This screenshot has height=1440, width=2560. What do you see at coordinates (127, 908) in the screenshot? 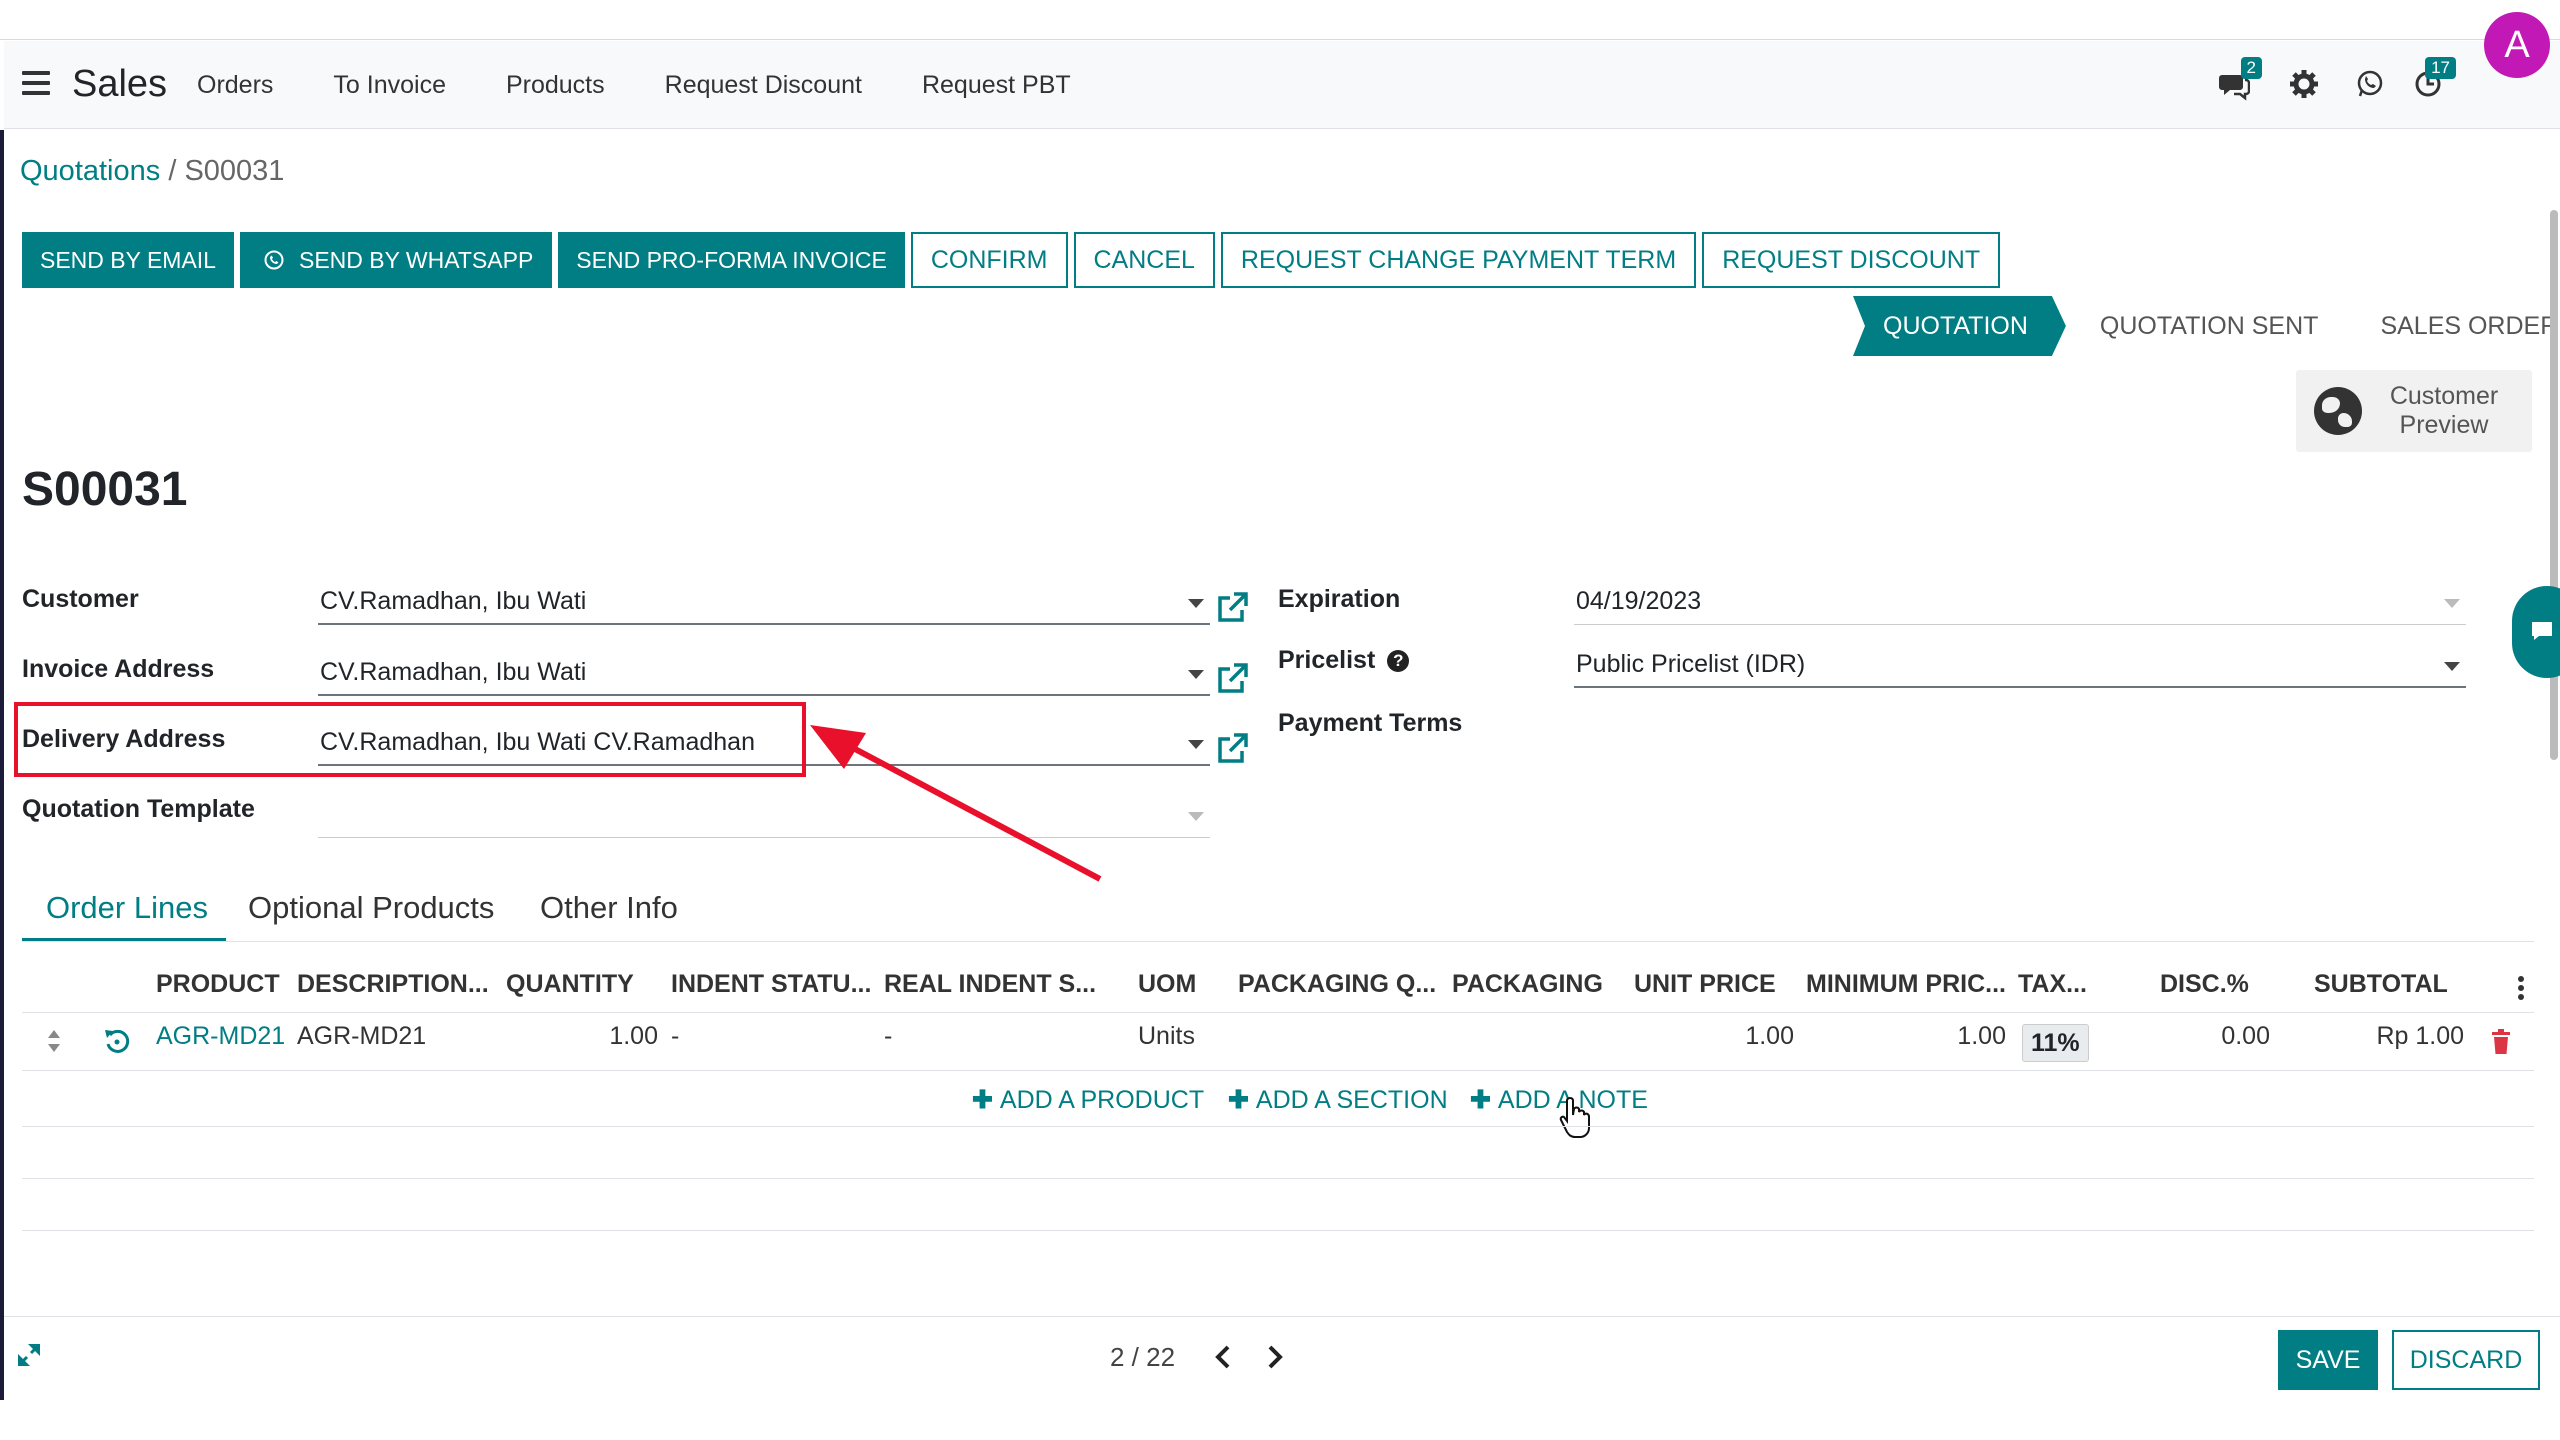
I see `tab-order-lines: Order Lines` at bounding box center [127, 908].